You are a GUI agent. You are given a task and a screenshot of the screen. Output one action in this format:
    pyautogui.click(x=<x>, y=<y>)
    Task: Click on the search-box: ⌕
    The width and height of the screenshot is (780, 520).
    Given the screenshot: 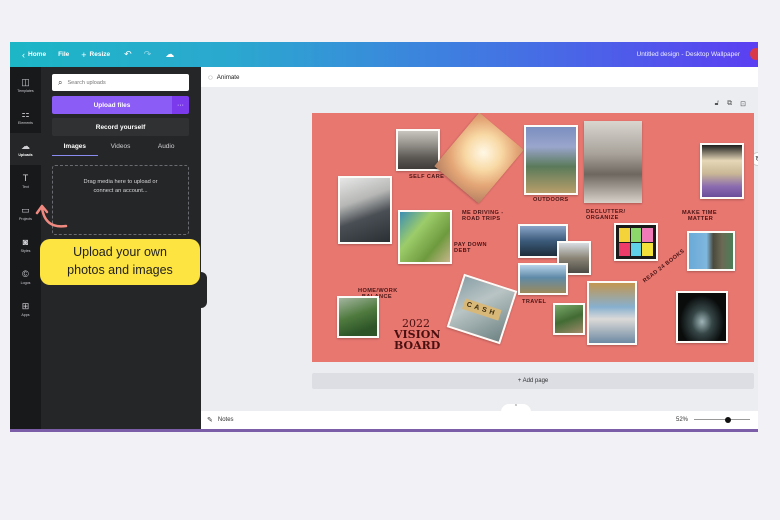 What is the action you would take?
    pyautogui.click(x=120, y=82)
    